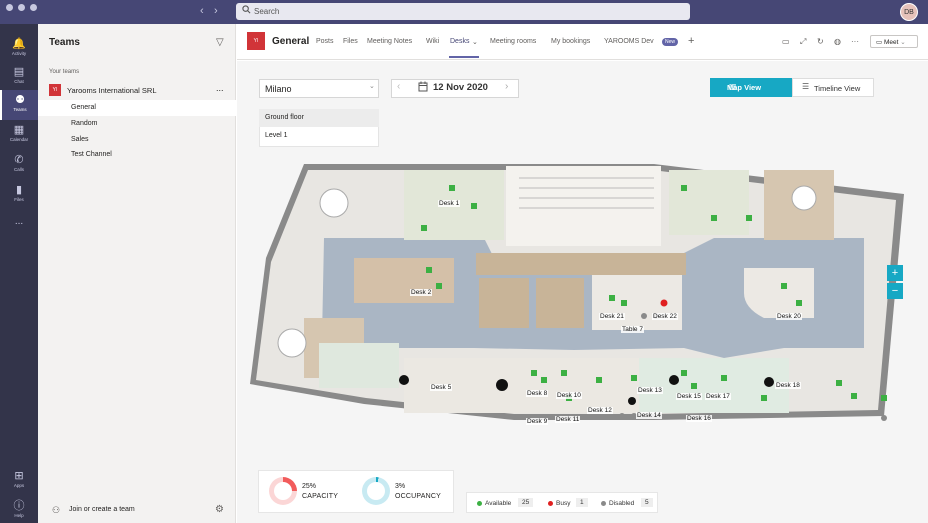 This screenshot has width=928, height=523. I want to click on desk-label-12: Desk 12, so click(600, 410).